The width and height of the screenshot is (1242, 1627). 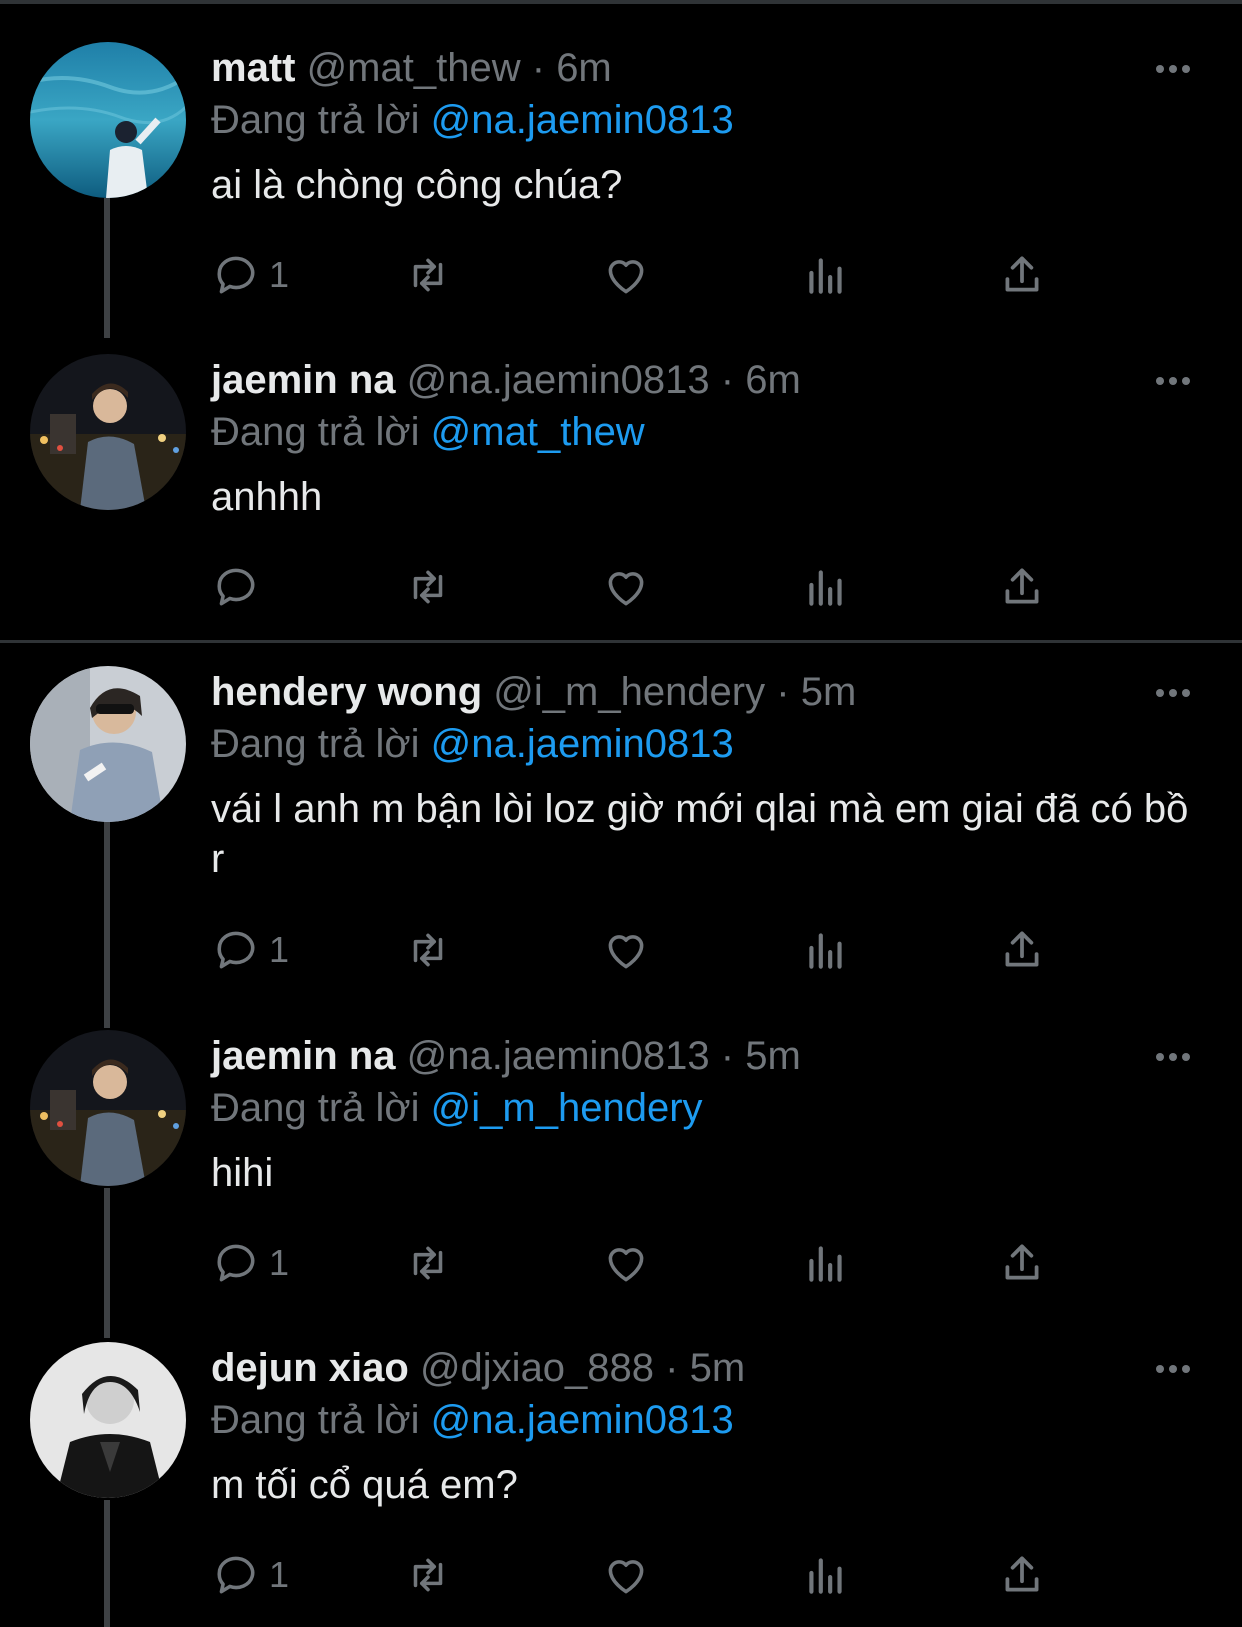 What do you see at coordinates (414, 68) in the screenshot?
I see `user-handle: @mat_thew` at bounding box center [414, 68].